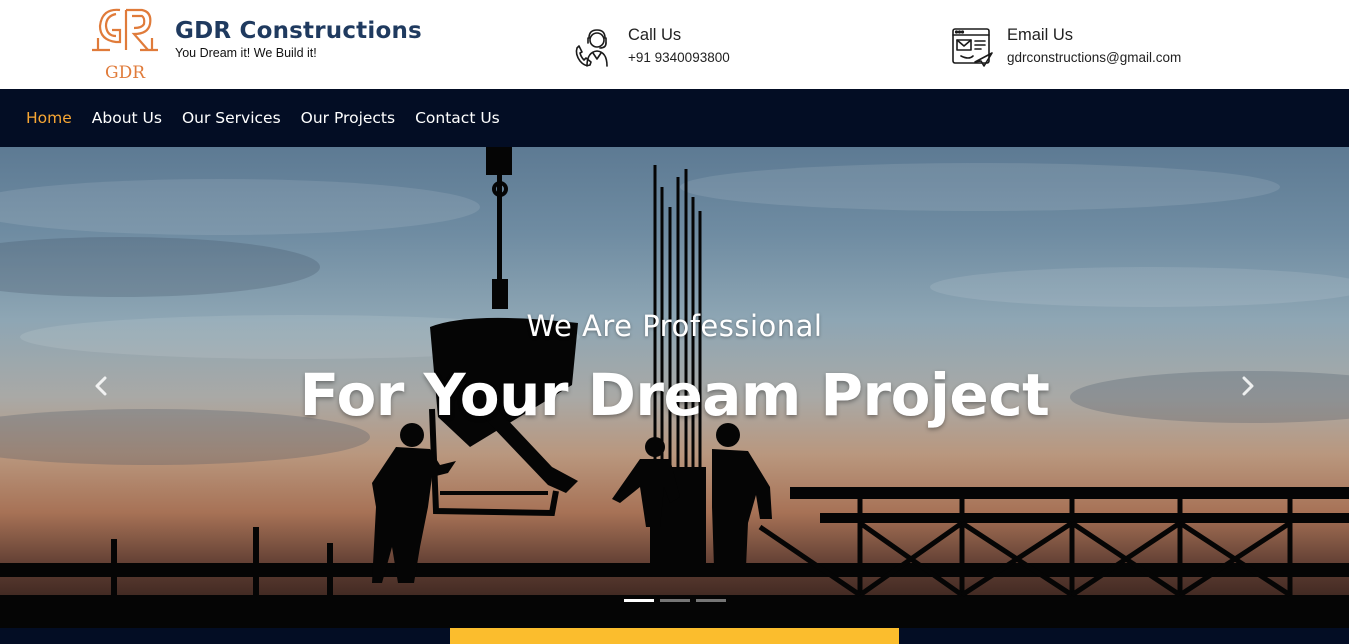  What do you see at coordinates (1094, 58) in the screenshot?
I see `email-address-link: gdrconstructions@gmail.com` at bounding box center [1094, 58].